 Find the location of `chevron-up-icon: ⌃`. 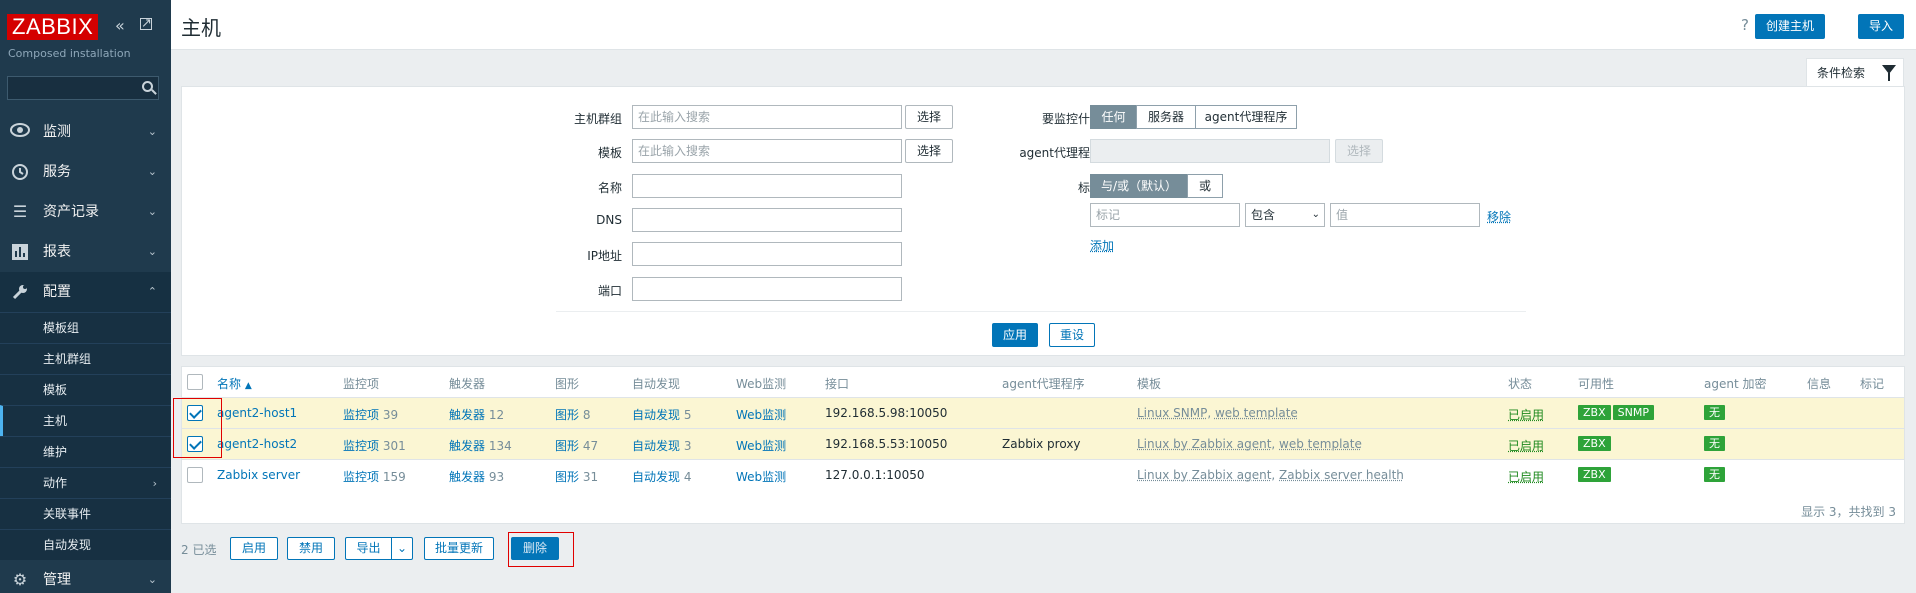

chevron-up-icon: ⌃ is located at coordinates (152, 291).